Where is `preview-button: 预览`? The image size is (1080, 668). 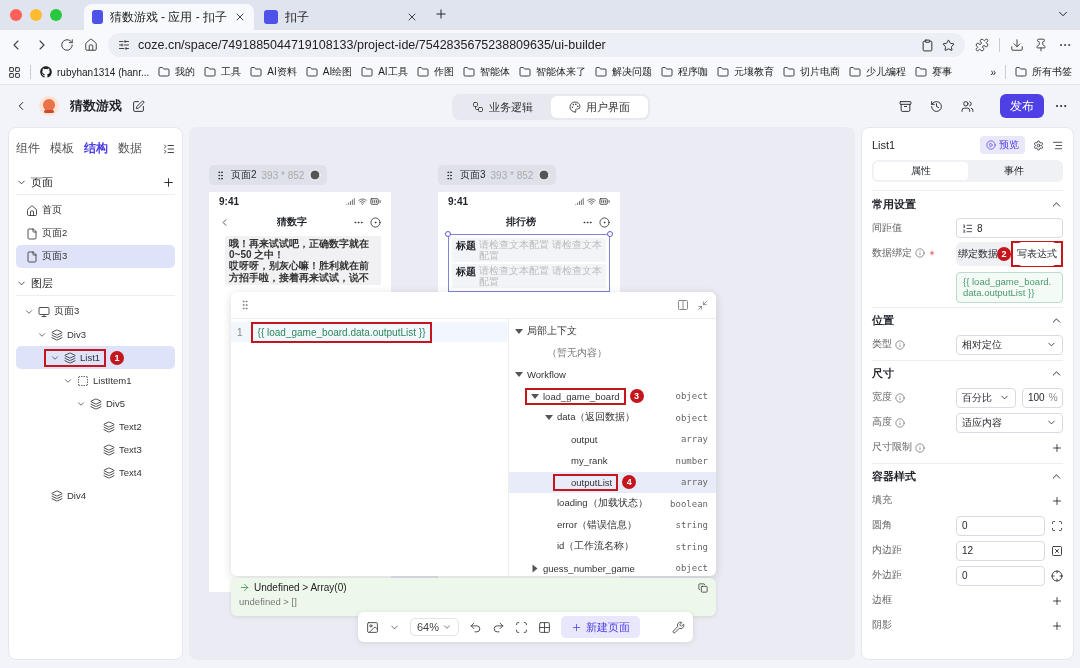 preview-button: 预览 is located at coordinates (1002, 145).